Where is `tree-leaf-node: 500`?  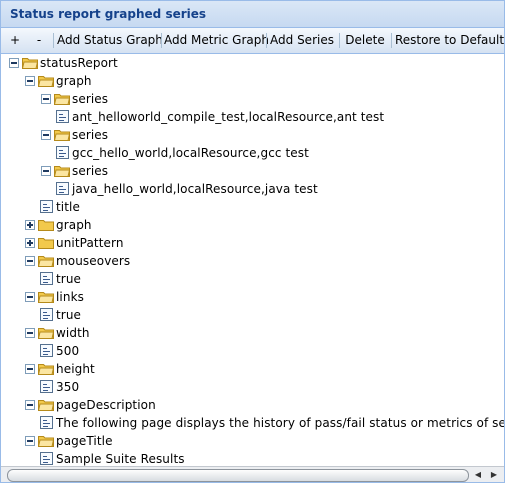
tree-leaf-node: 500 is located at coordinates (252, 351).